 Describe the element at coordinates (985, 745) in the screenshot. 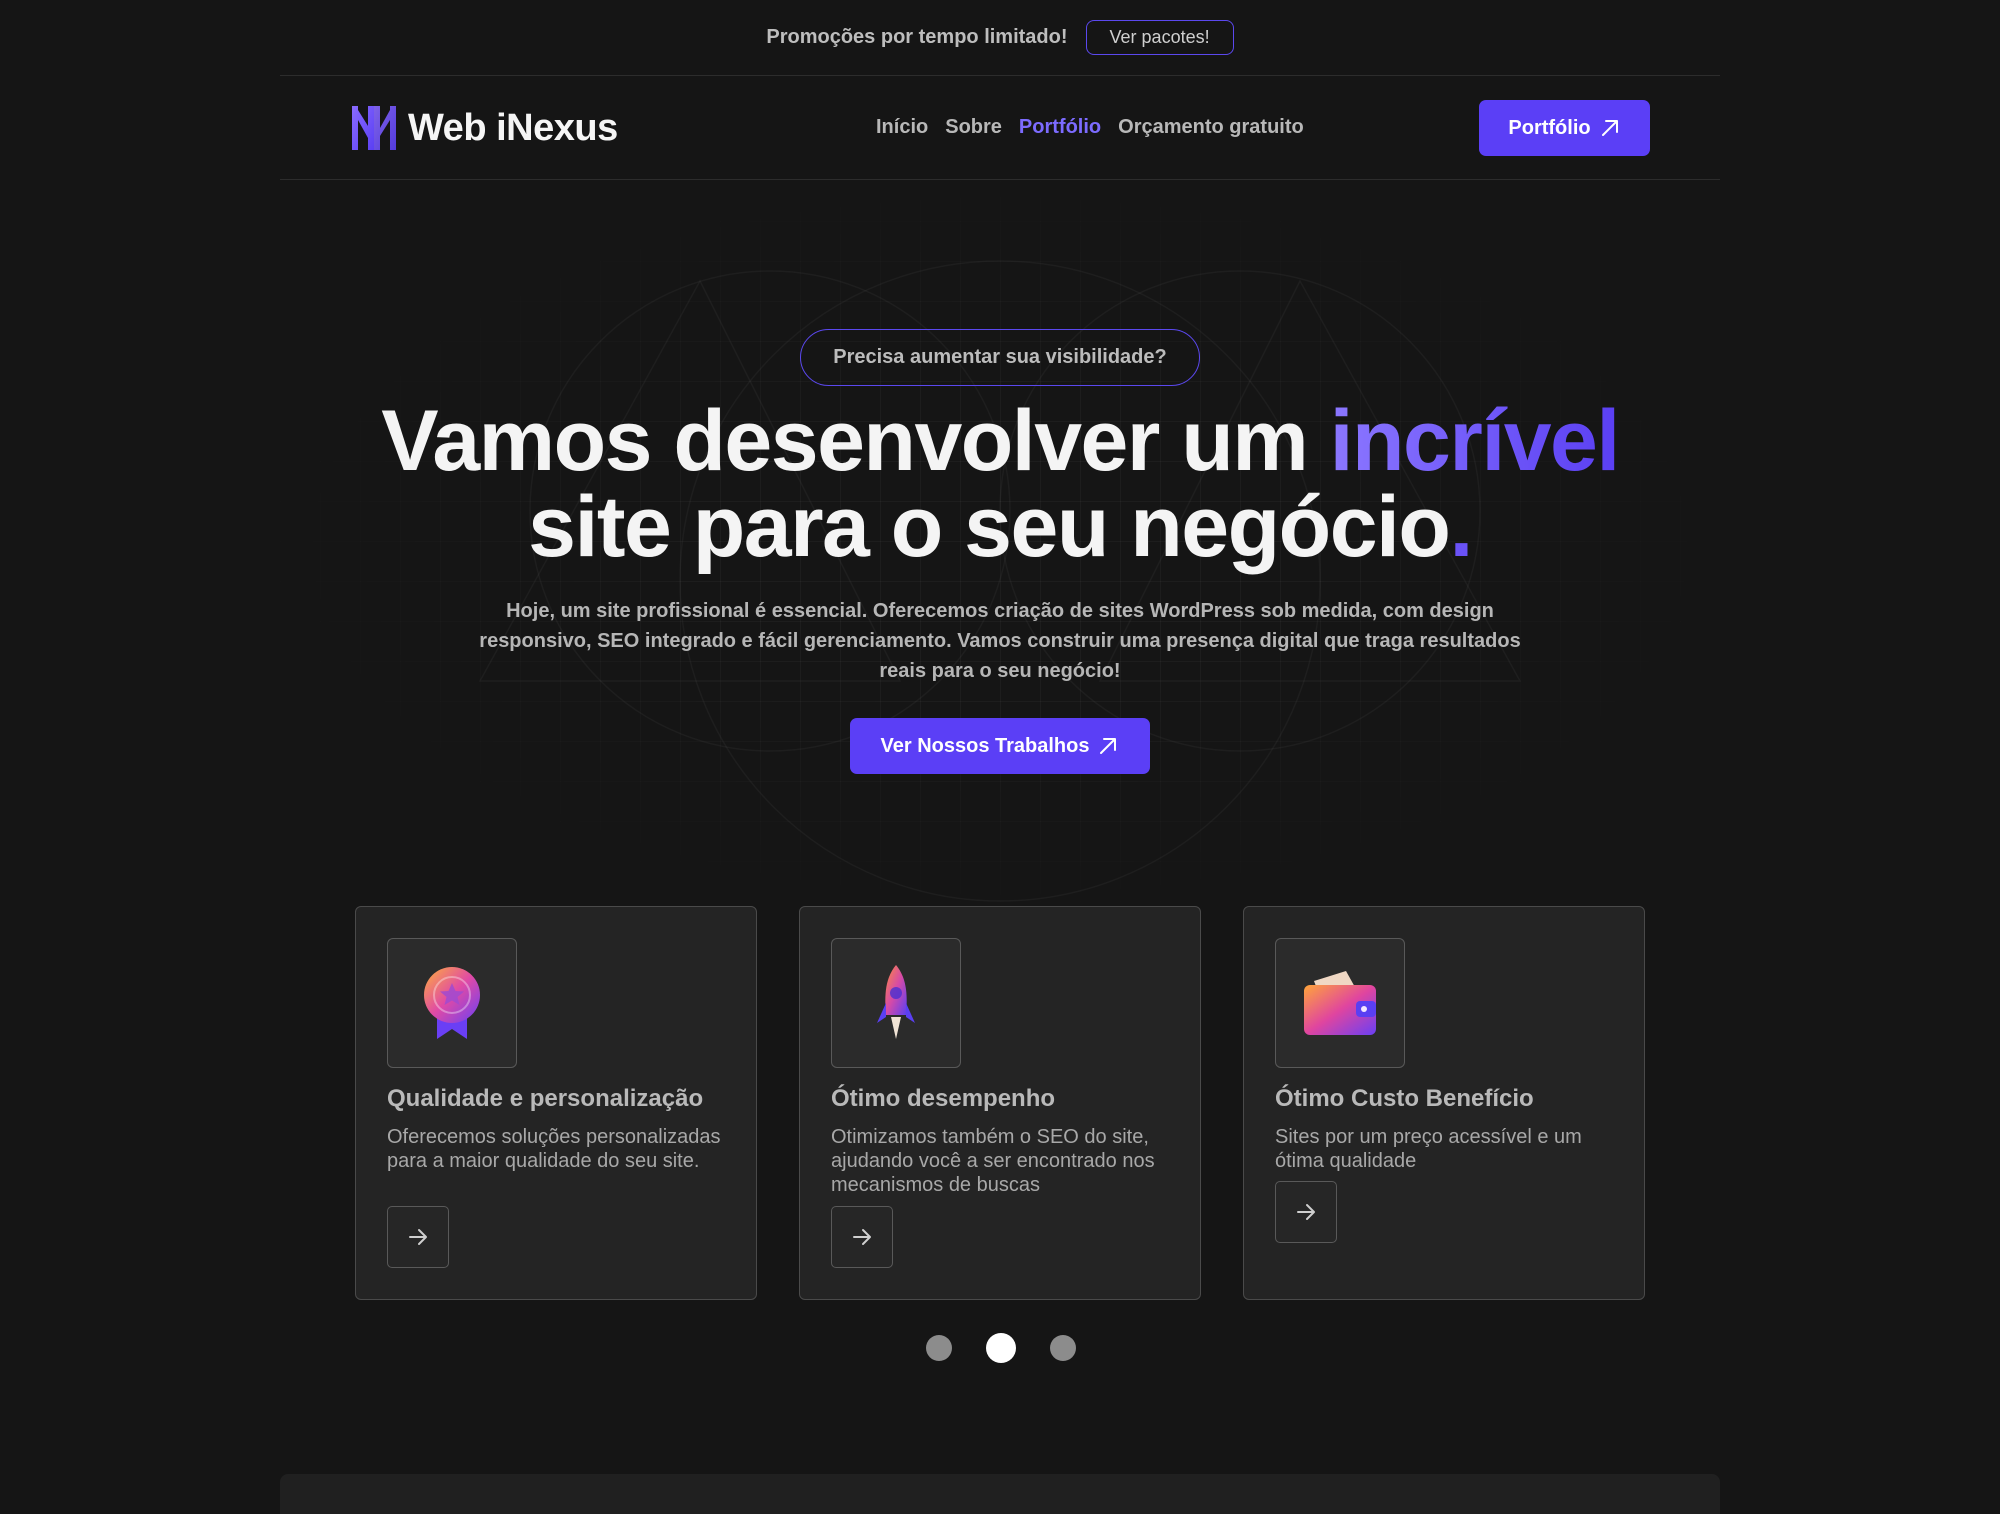

I see `view-works-label: Ver Nossos Trabalhos` at that location.